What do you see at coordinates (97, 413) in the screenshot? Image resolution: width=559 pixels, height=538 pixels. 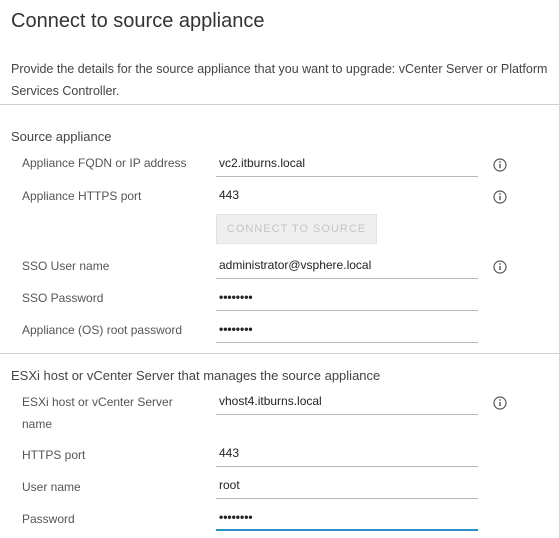 I see `esxi-host-label: ESXi host or vCenter Server name` at bounding box center [97, 413].